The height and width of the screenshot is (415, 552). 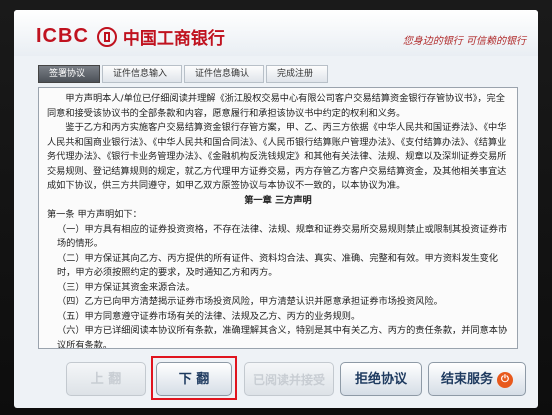 I want to click on accept-button: 已阅读并接受, so click(x=289, y=379).